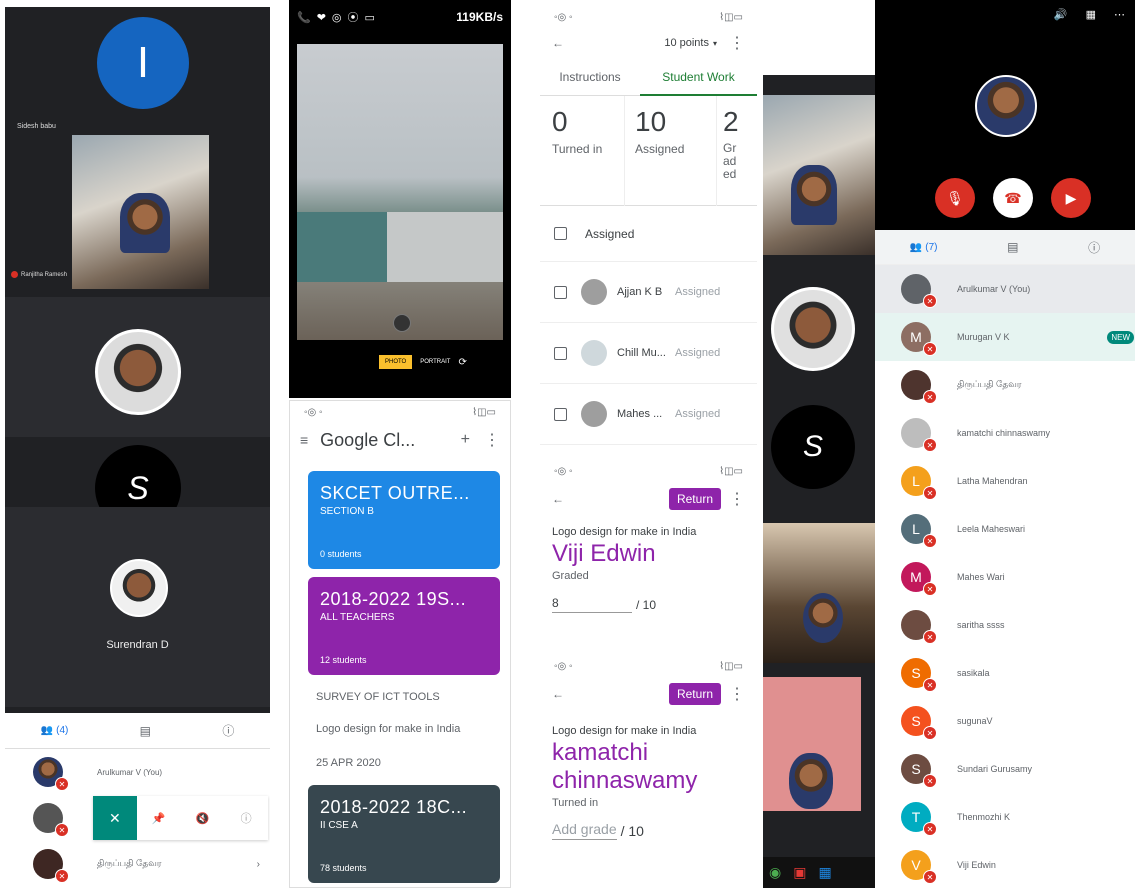  What do you see at coordinates (47, 730) in the screenshot?
I see `people-icon: 👥` at bounding box center [47, 730].